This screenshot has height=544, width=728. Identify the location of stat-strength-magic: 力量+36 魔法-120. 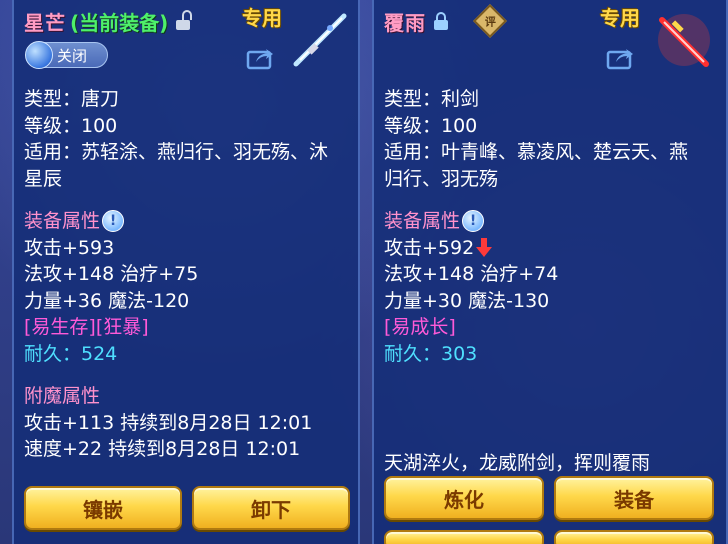
(107, 300).